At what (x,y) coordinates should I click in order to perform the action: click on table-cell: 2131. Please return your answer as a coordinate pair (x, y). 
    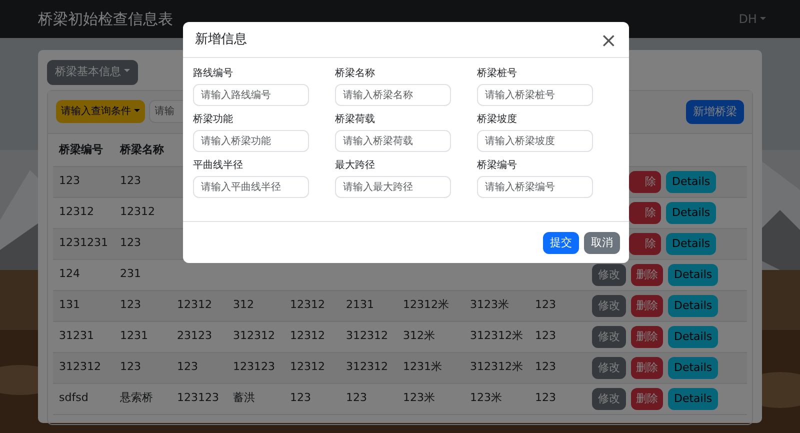
    Looking at the image, I should click on (368, 305).